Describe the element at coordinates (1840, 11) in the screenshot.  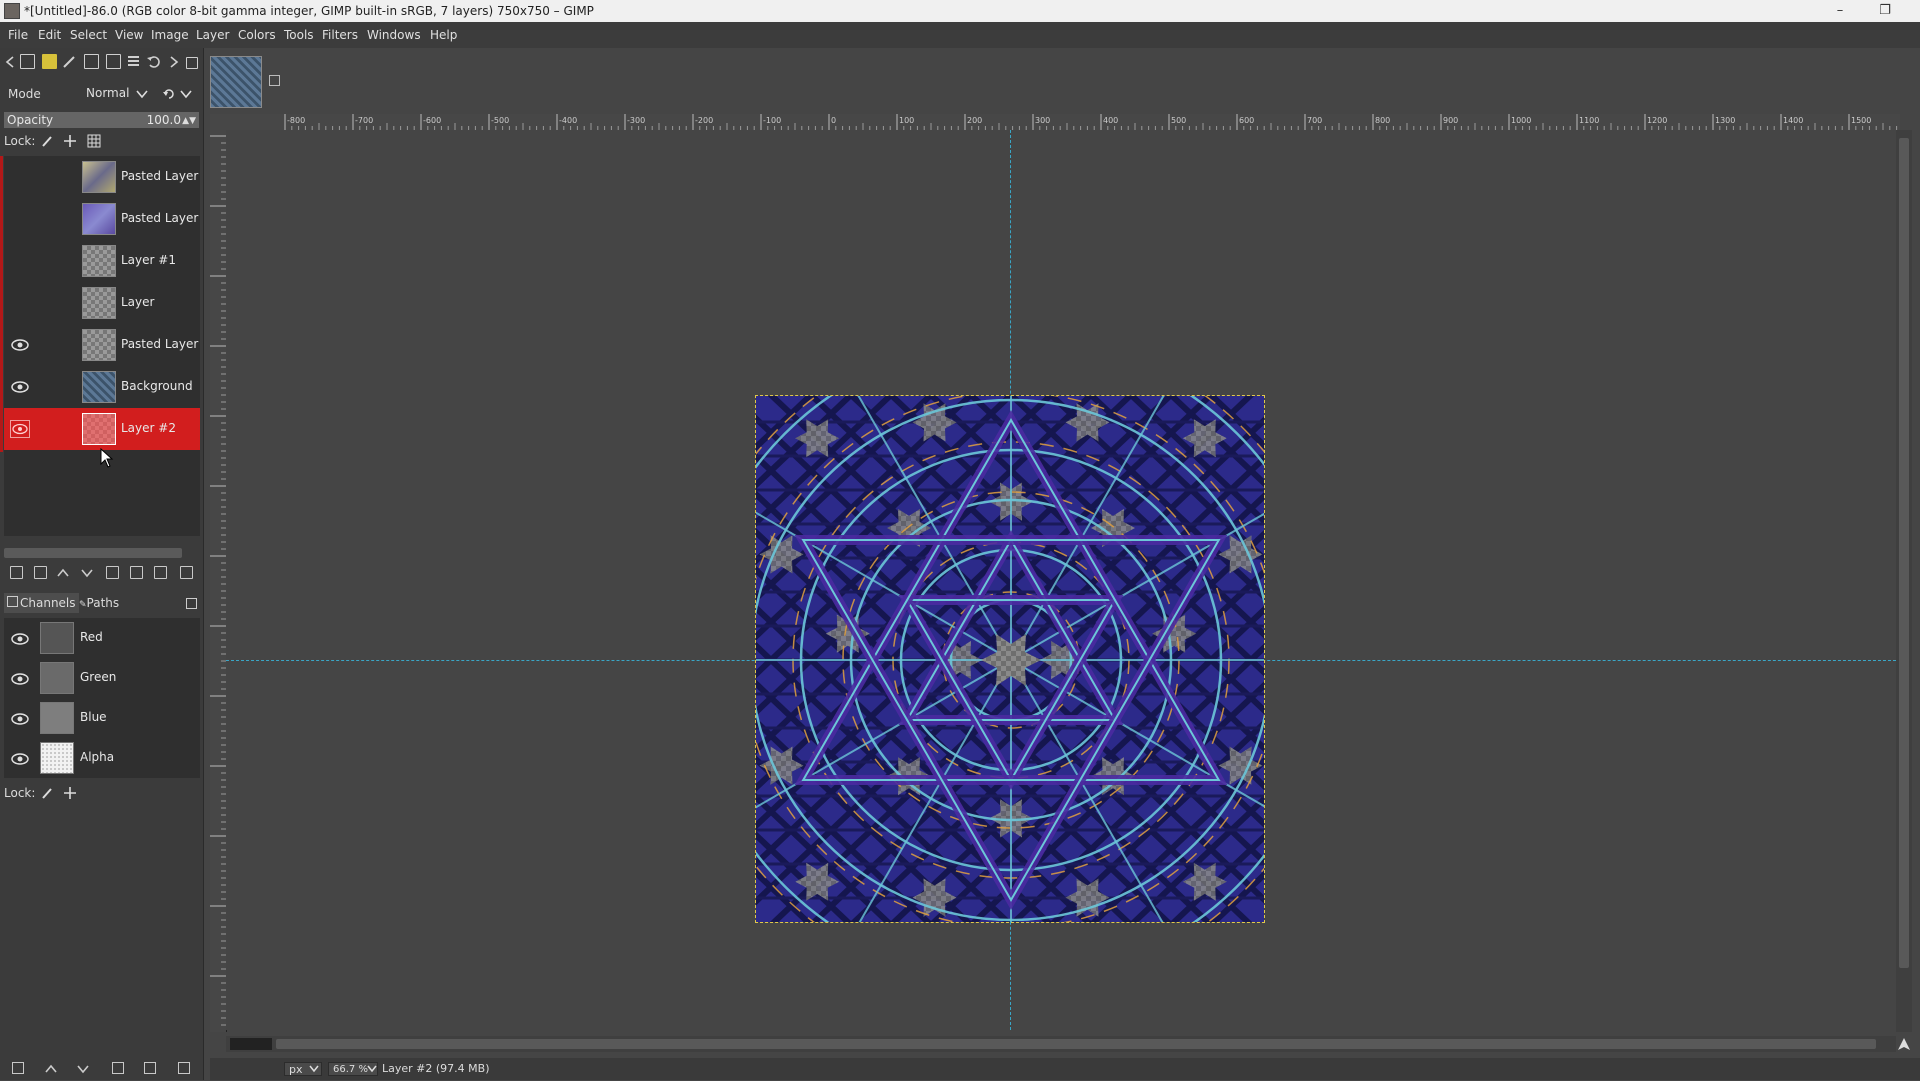
I see `minimize-button: –` at that location.